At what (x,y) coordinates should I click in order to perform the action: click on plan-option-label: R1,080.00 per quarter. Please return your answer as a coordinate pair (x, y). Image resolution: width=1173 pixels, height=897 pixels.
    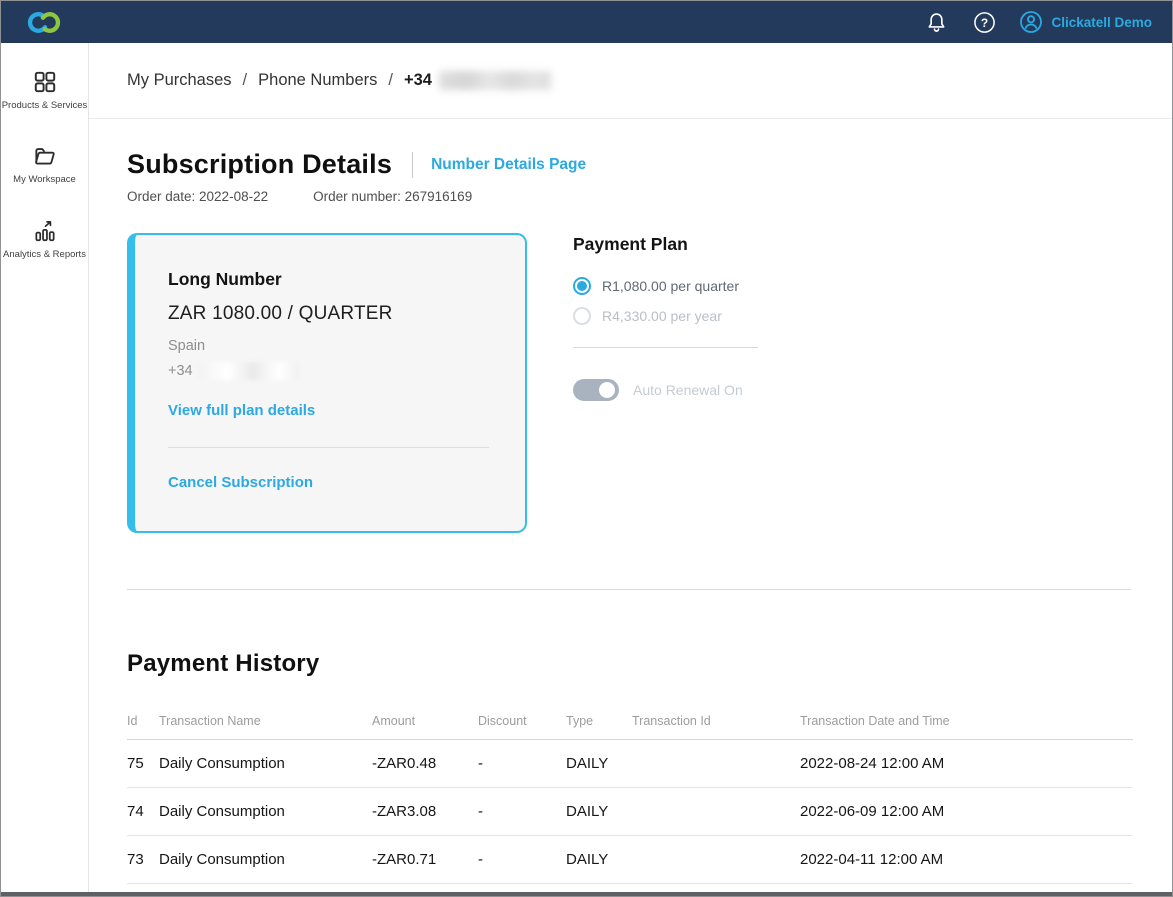
    Looking at the image, I should click on (670, 286).